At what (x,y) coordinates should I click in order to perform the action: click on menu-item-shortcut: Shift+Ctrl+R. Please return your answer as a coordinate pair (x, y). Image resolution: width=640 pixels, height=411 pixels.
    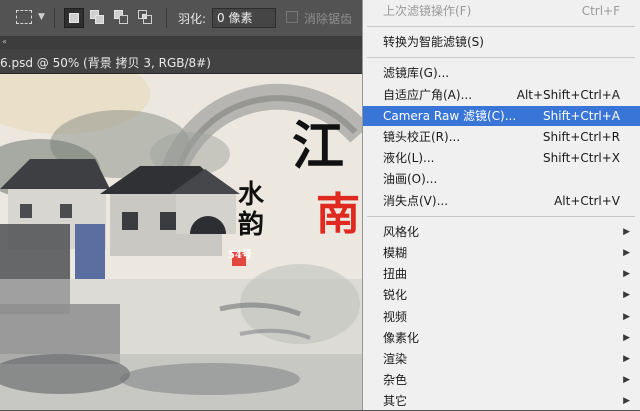
    Looking at the image, I should click on (581, 137).